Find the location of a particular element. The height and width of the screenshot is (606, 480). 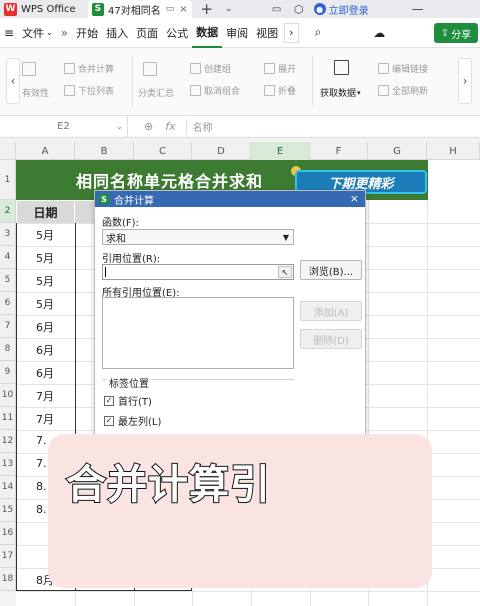

minimize-icon: — is located at coordinates (418, 9).